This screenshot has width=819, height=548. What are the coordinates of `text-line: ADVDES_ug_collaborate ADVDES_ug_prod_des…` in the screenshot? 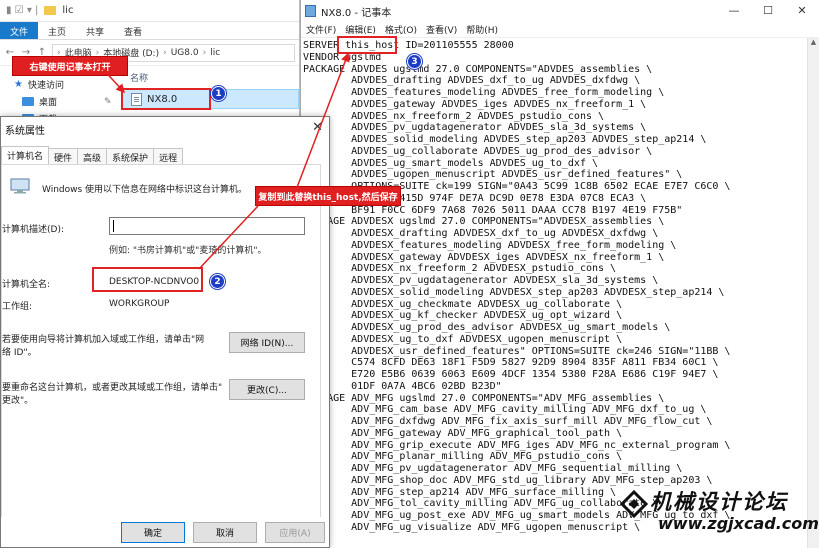 It's located at (478, 151).